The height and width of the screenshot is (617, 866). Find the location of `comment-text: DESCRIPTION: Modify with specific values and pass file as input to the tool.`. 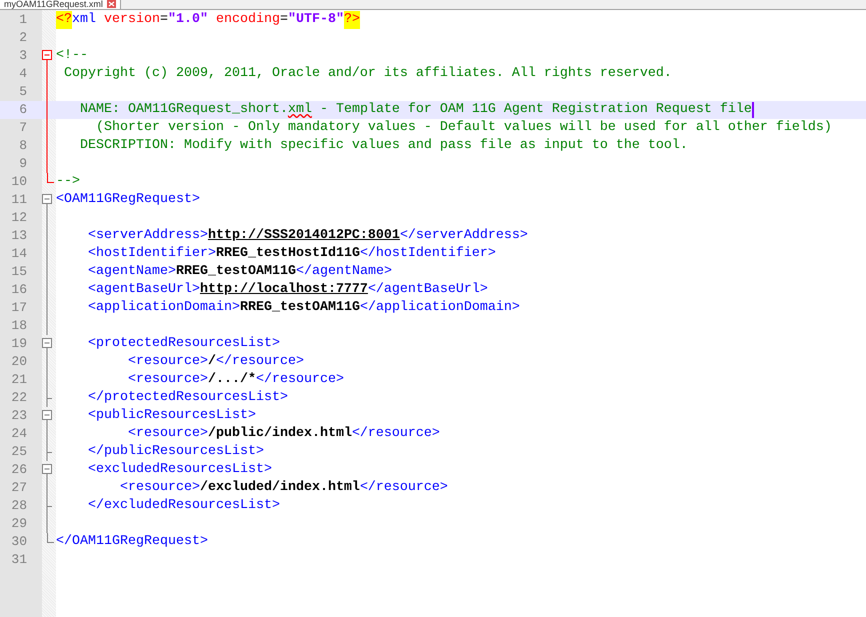

comment-text: DESCRIPTION: Modify with specific values and pass file as input to the tool. is located at coordinates (383, 146).